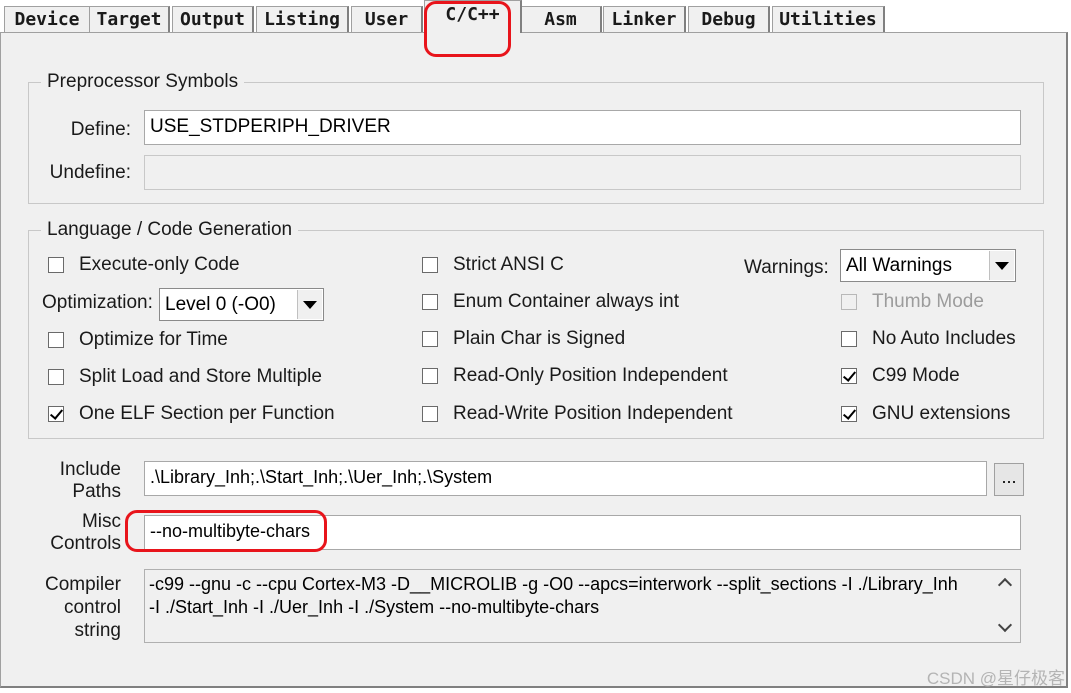  I want to click on split-load-store-label: Split Load and Store Multiple, so click(200, 376).